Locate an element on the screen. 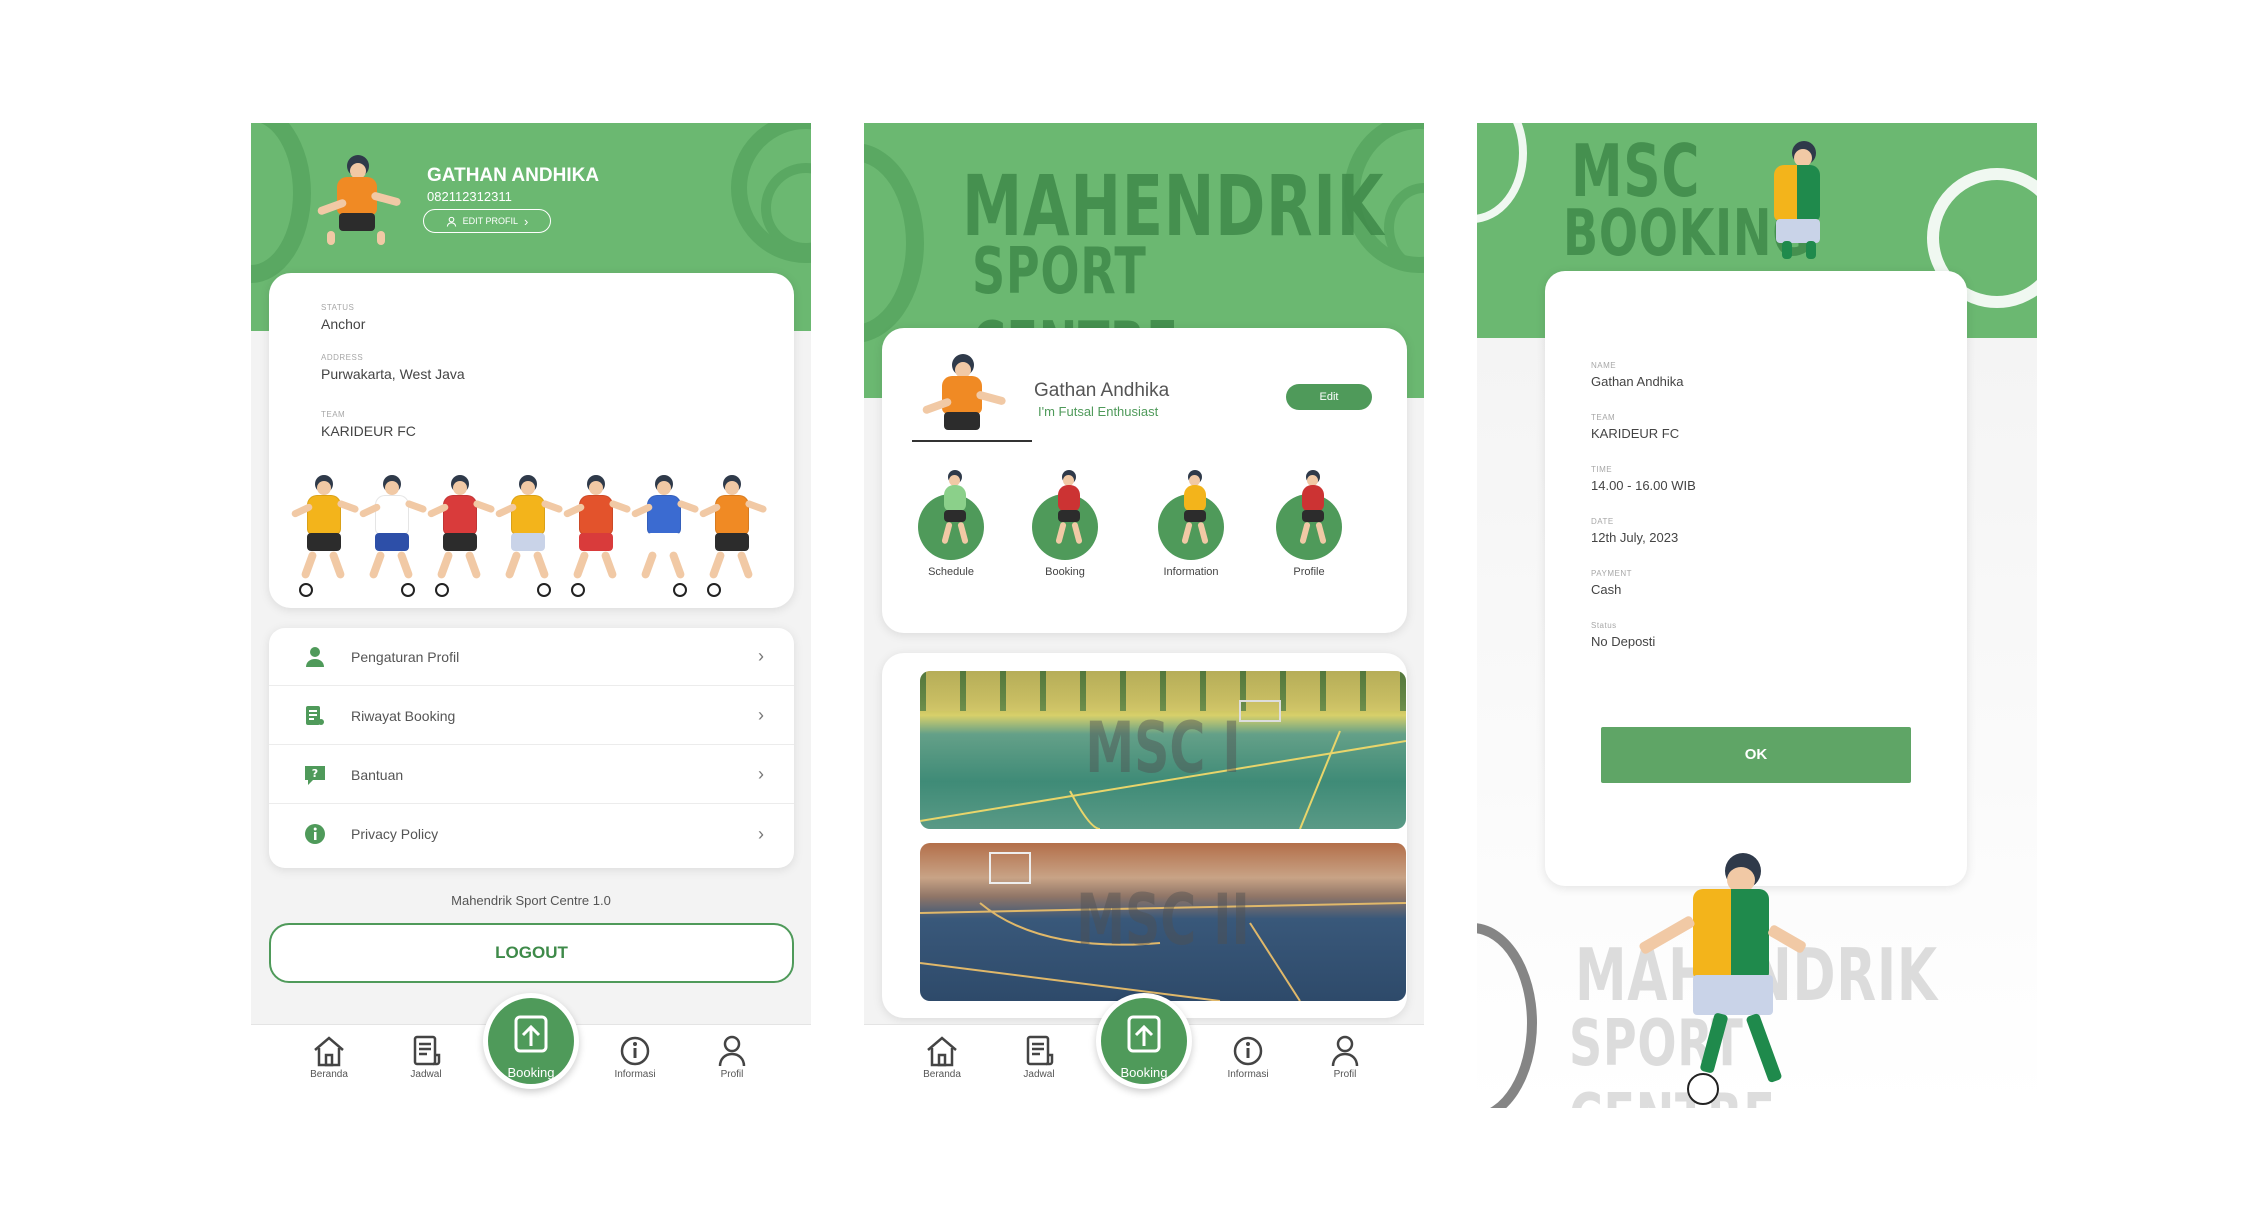  player-illustration-large is located at coordinates (1737, 979).